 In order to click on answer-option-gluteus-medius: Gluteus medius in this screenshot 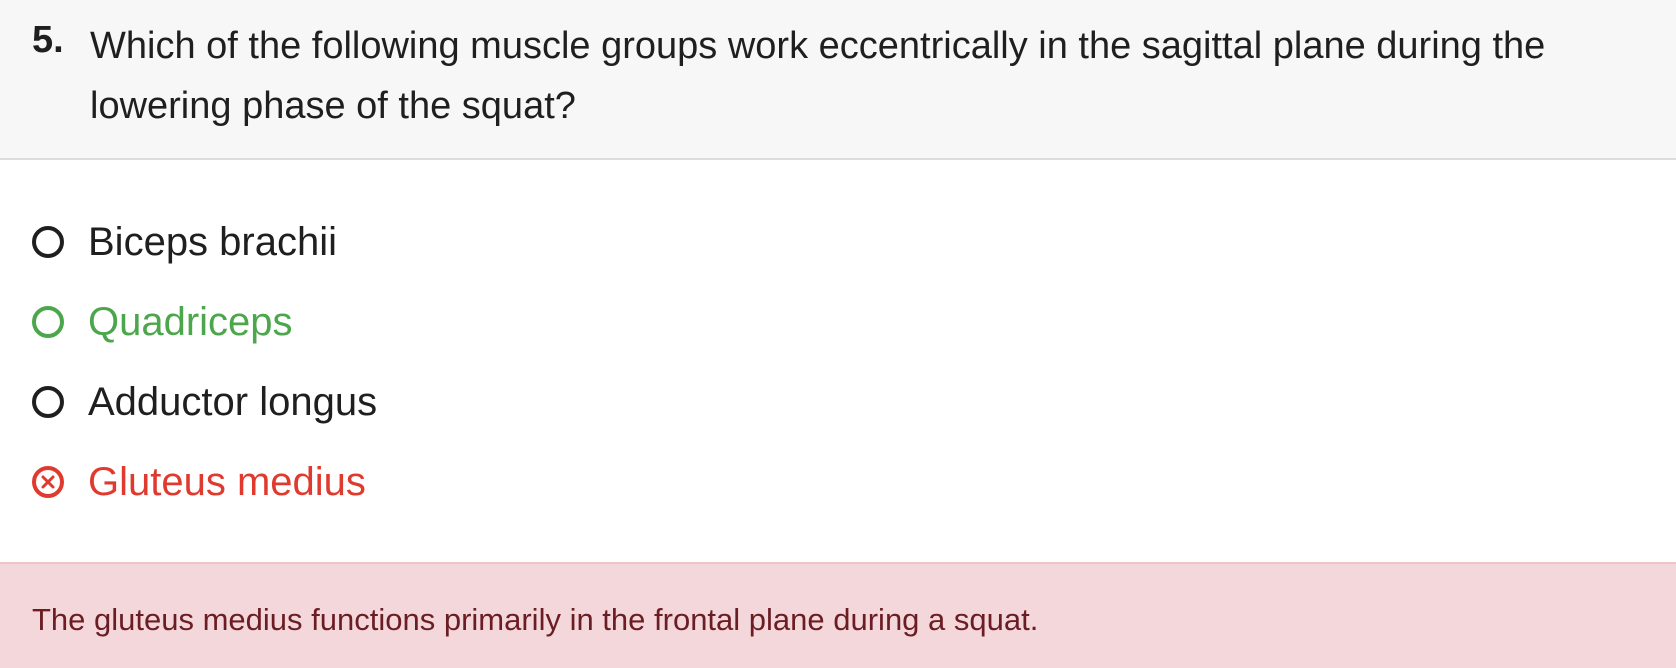, I will do `click(199, 482)`.